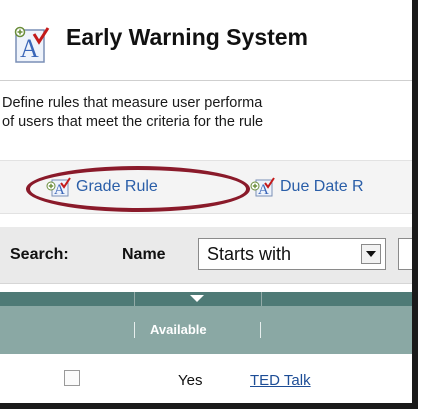  I want to click on sort-down-icon, so click(197, 298).